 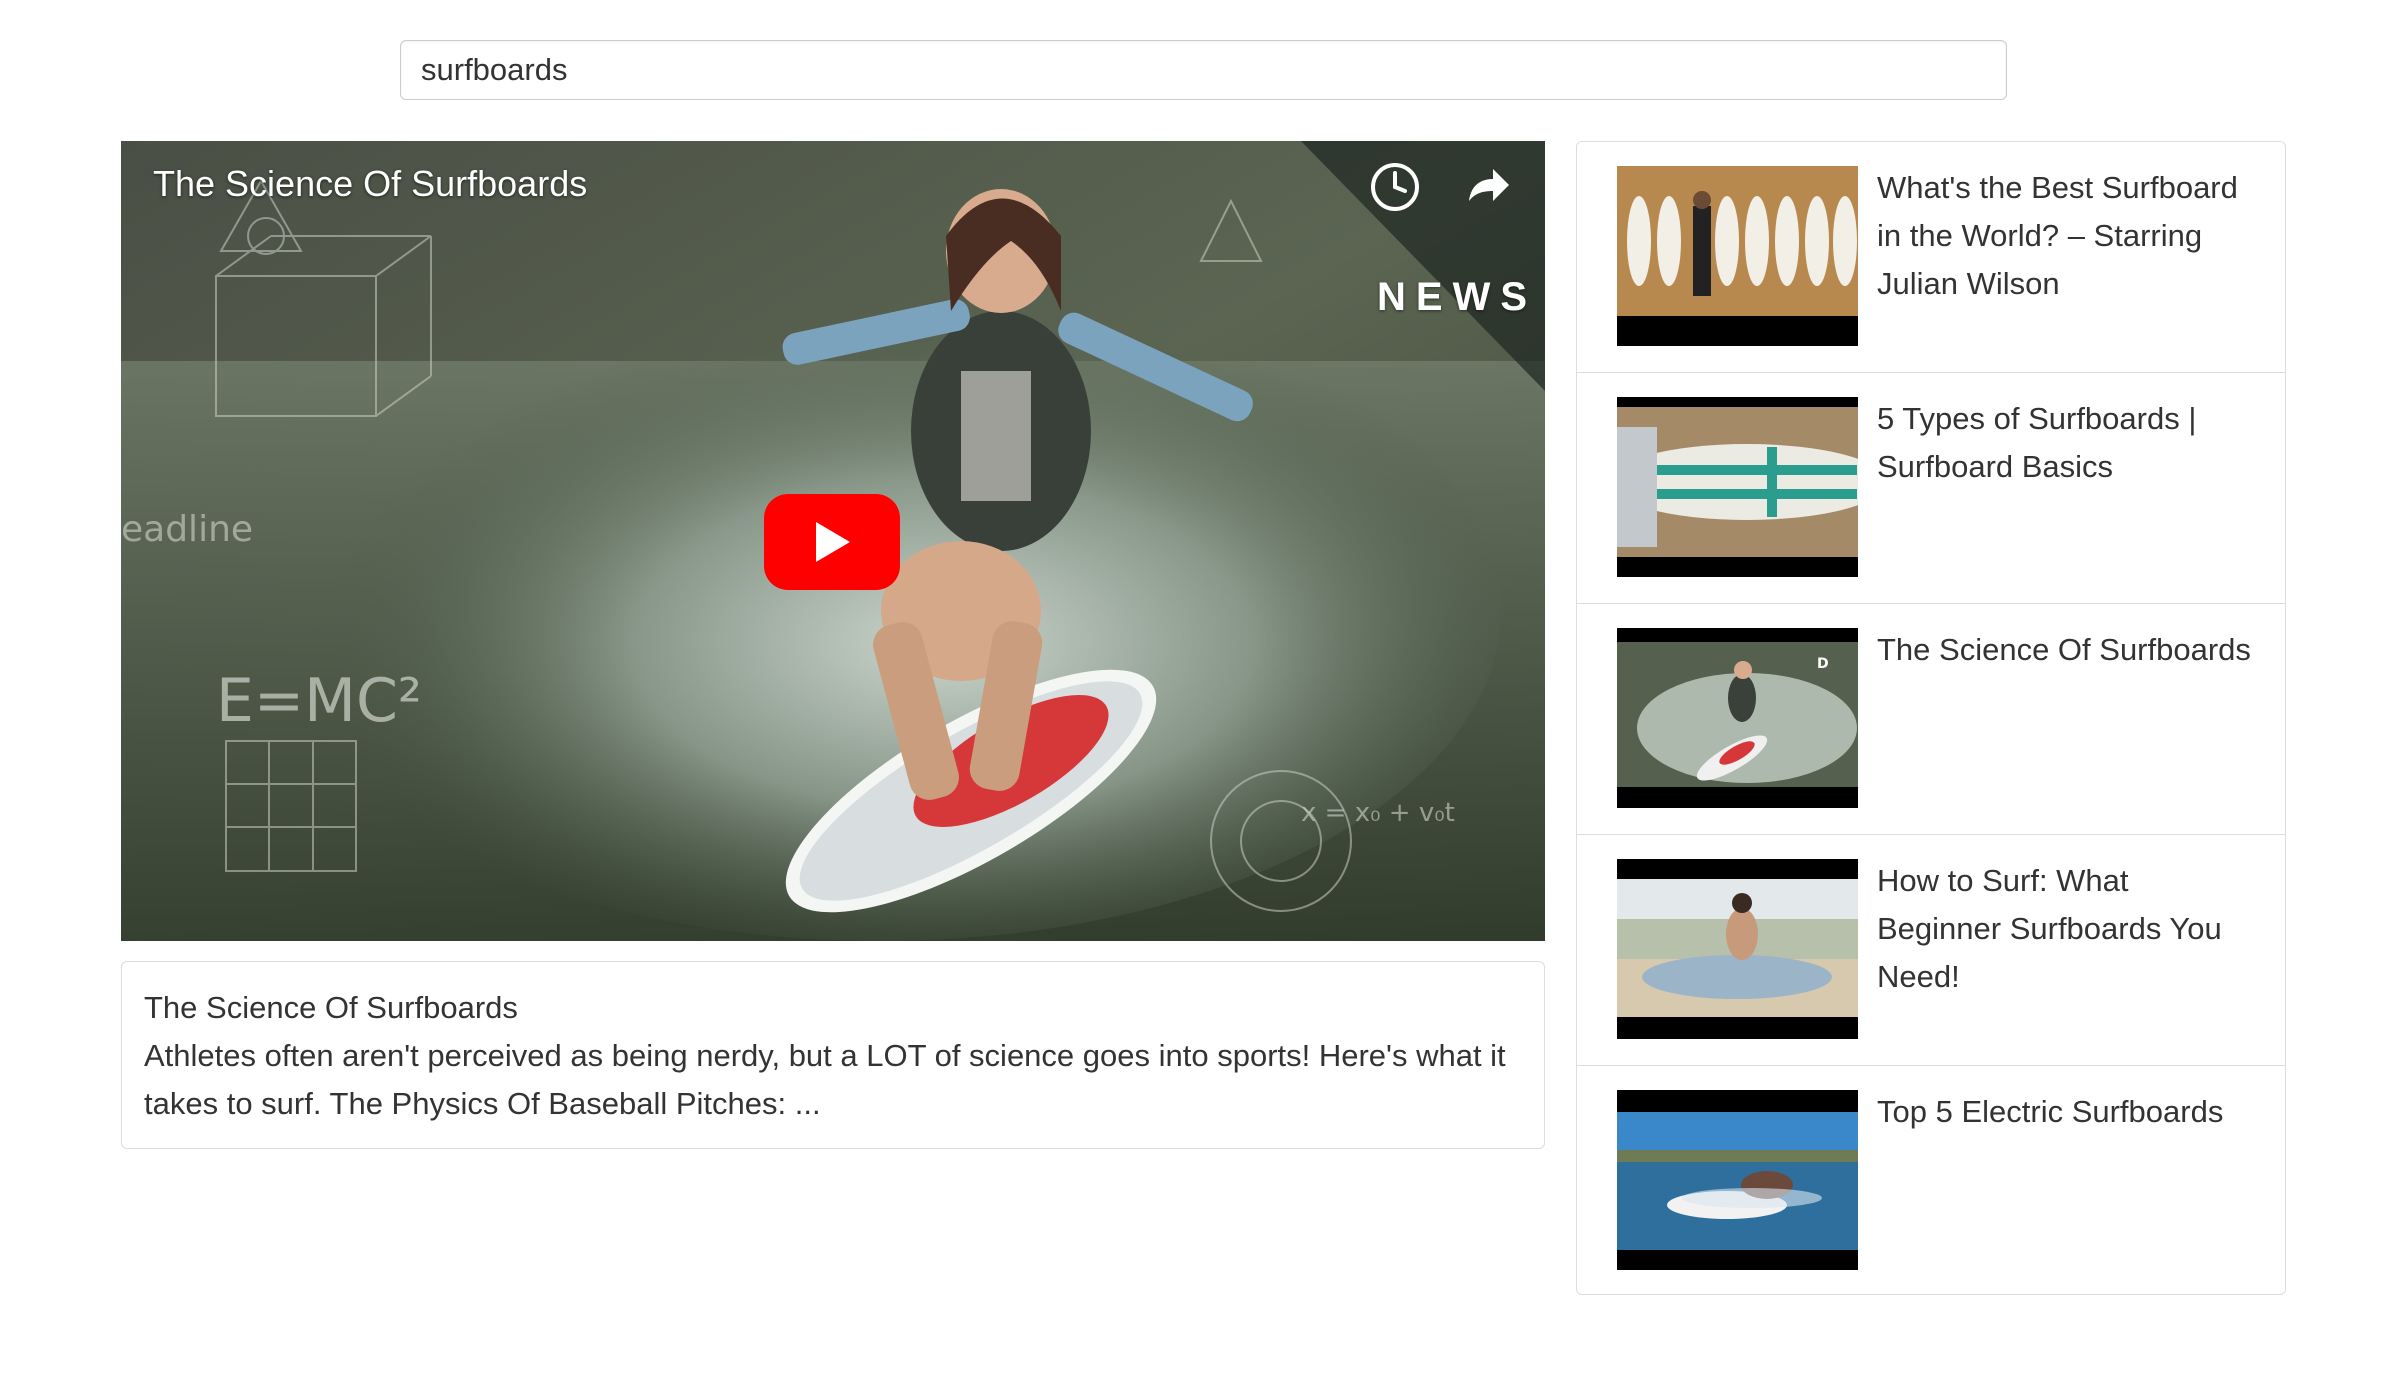 I want to click on play-button, so click(x=832, y=542).